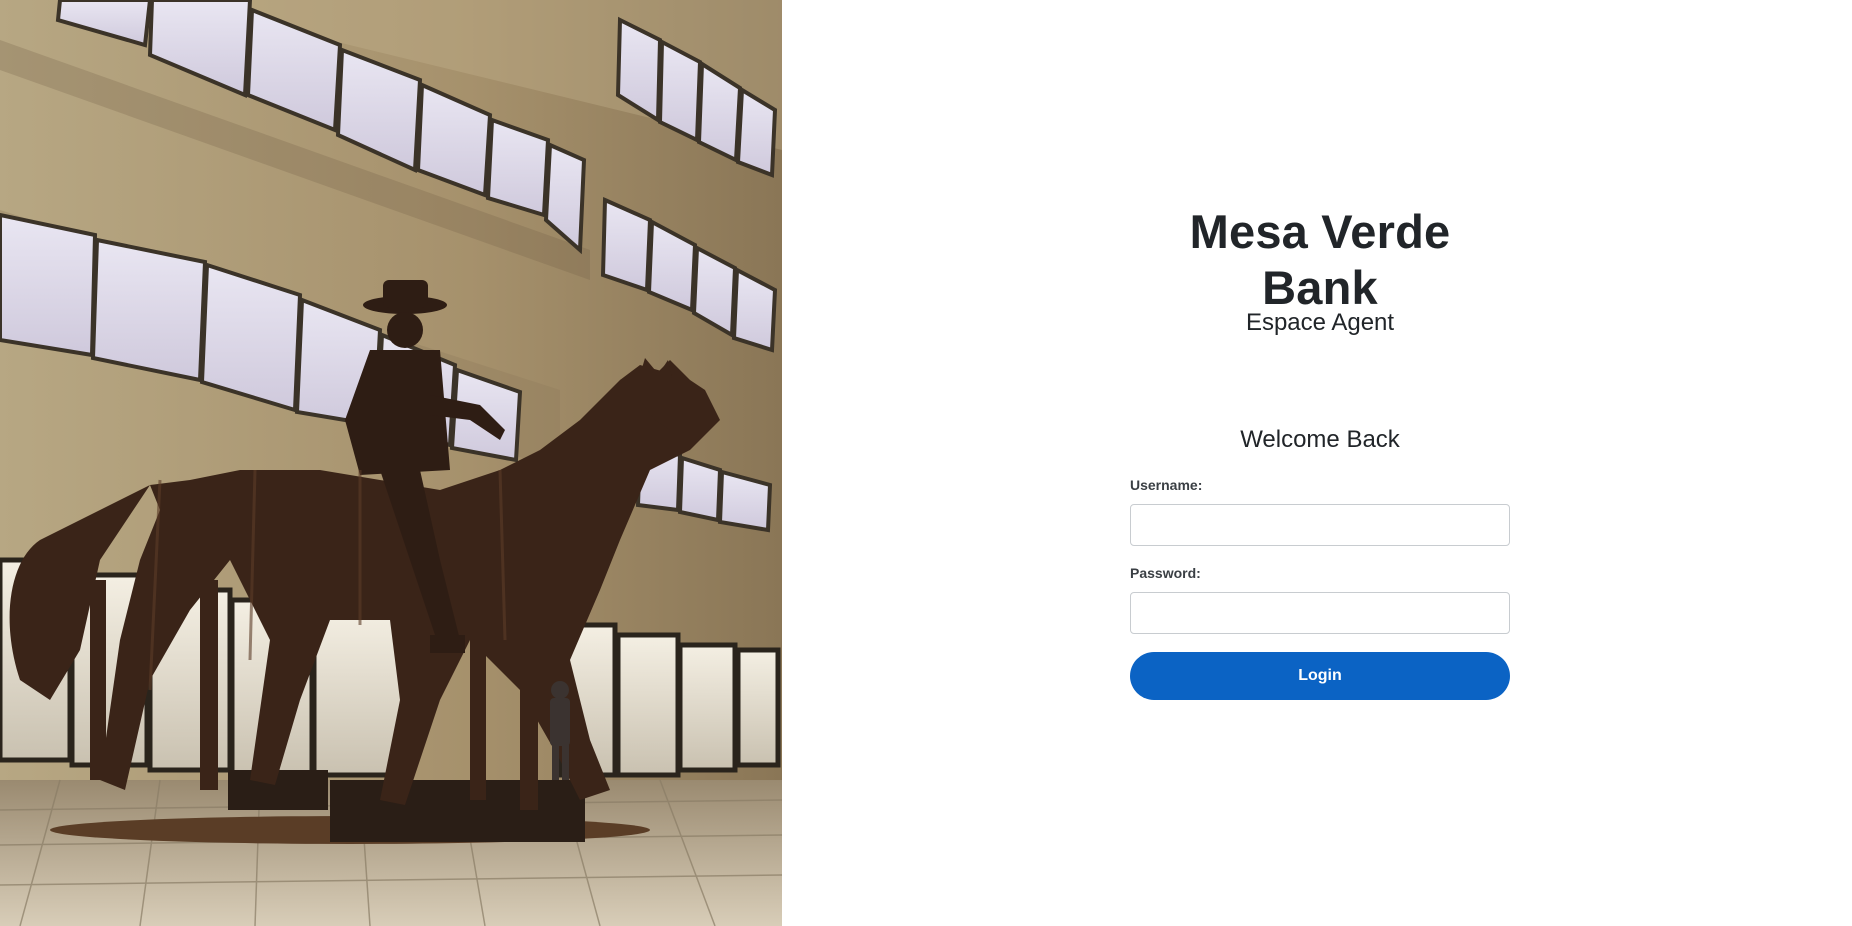  What do you see at coordinates (1320, 613) in the screenshot?
I see `password-input` at bounding box center [1320, 613].